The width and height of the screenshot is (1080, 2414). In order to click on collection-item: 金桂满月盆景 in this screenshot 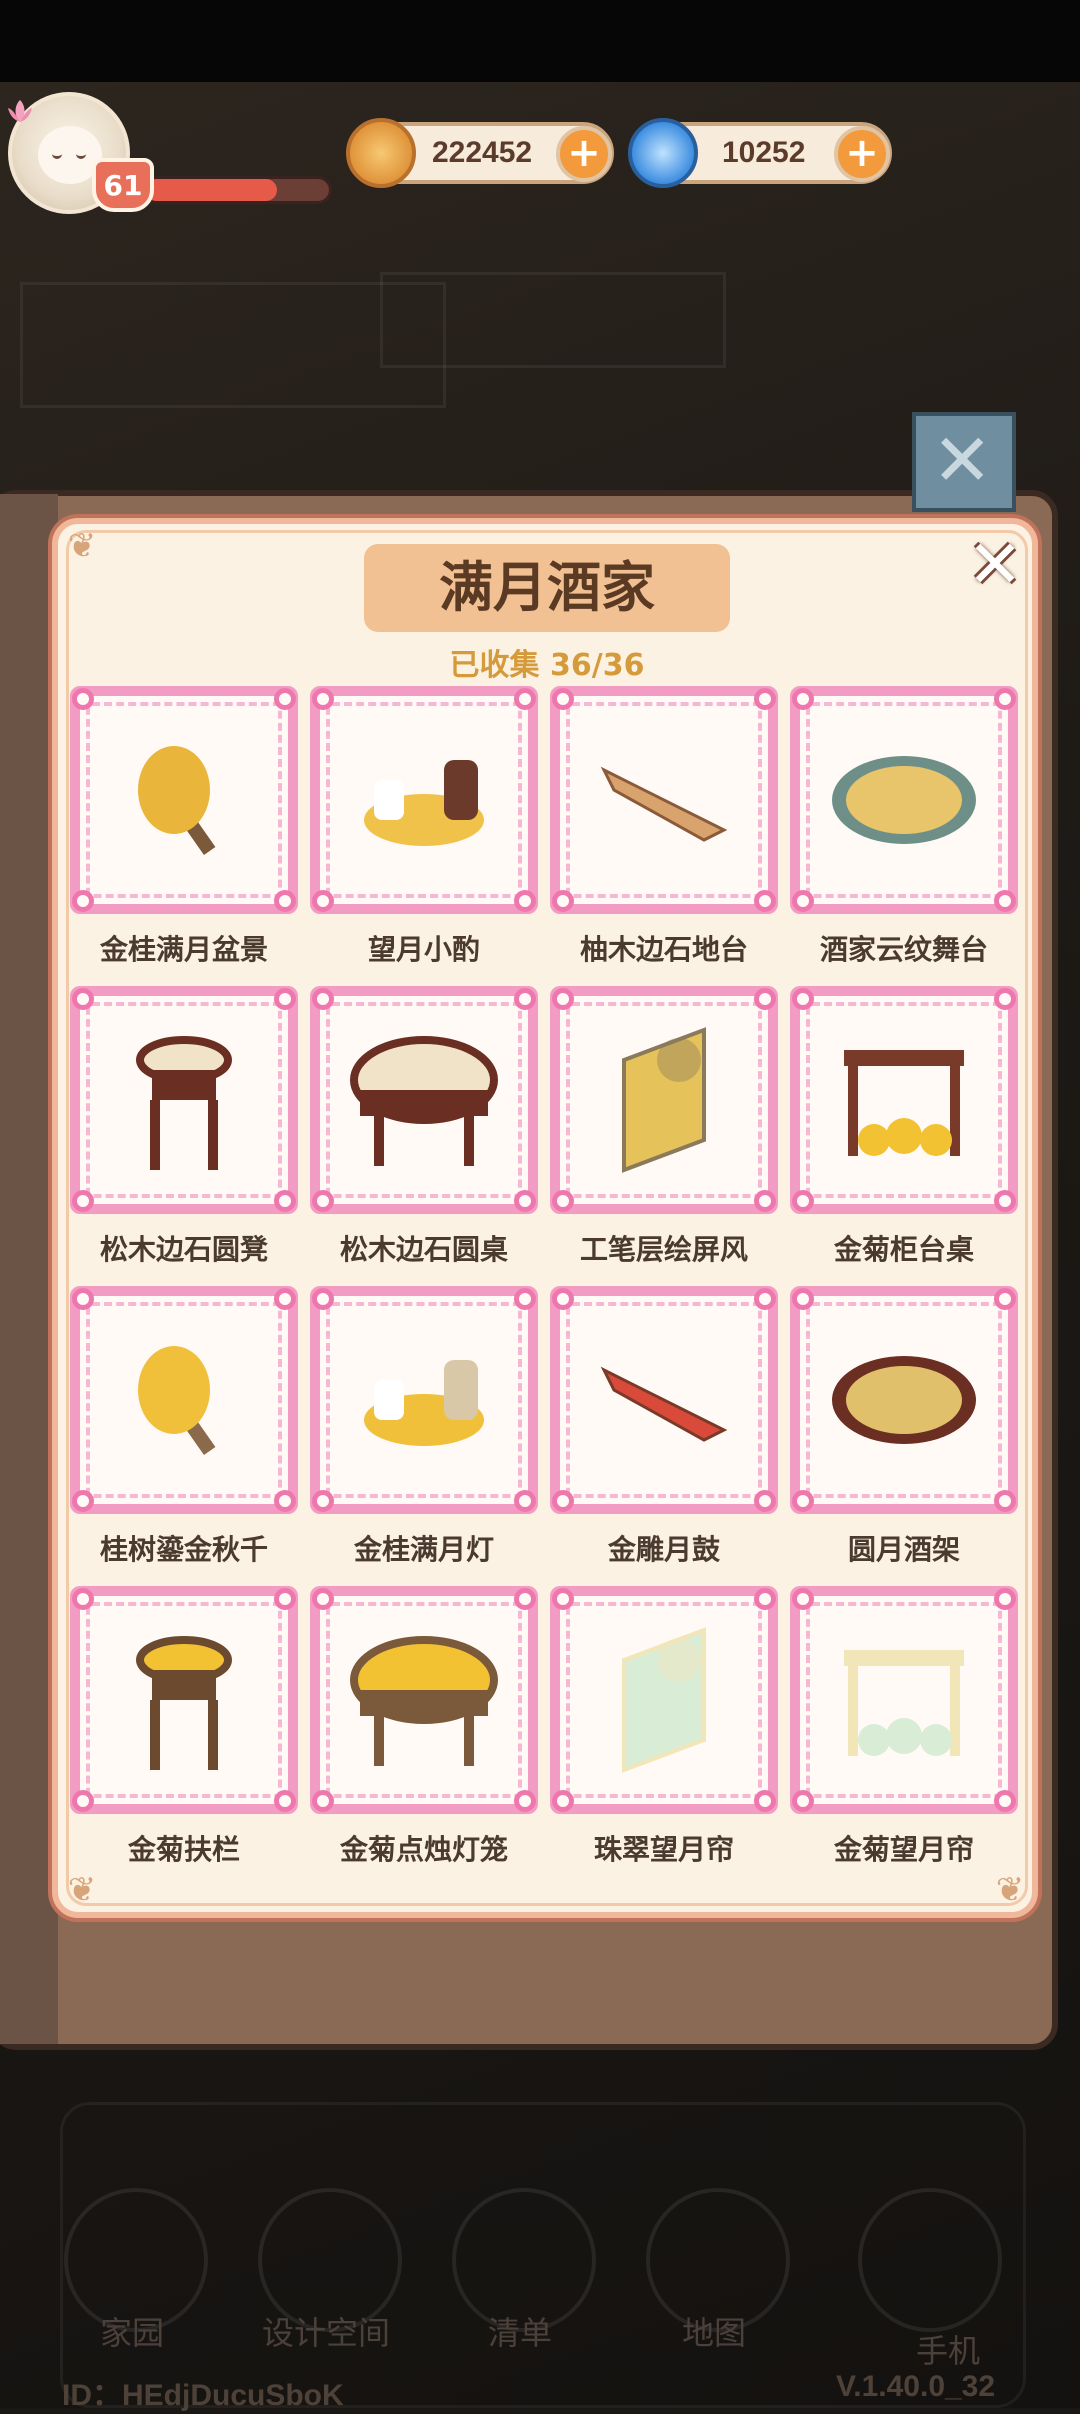, I will do `click(184, 831)`.